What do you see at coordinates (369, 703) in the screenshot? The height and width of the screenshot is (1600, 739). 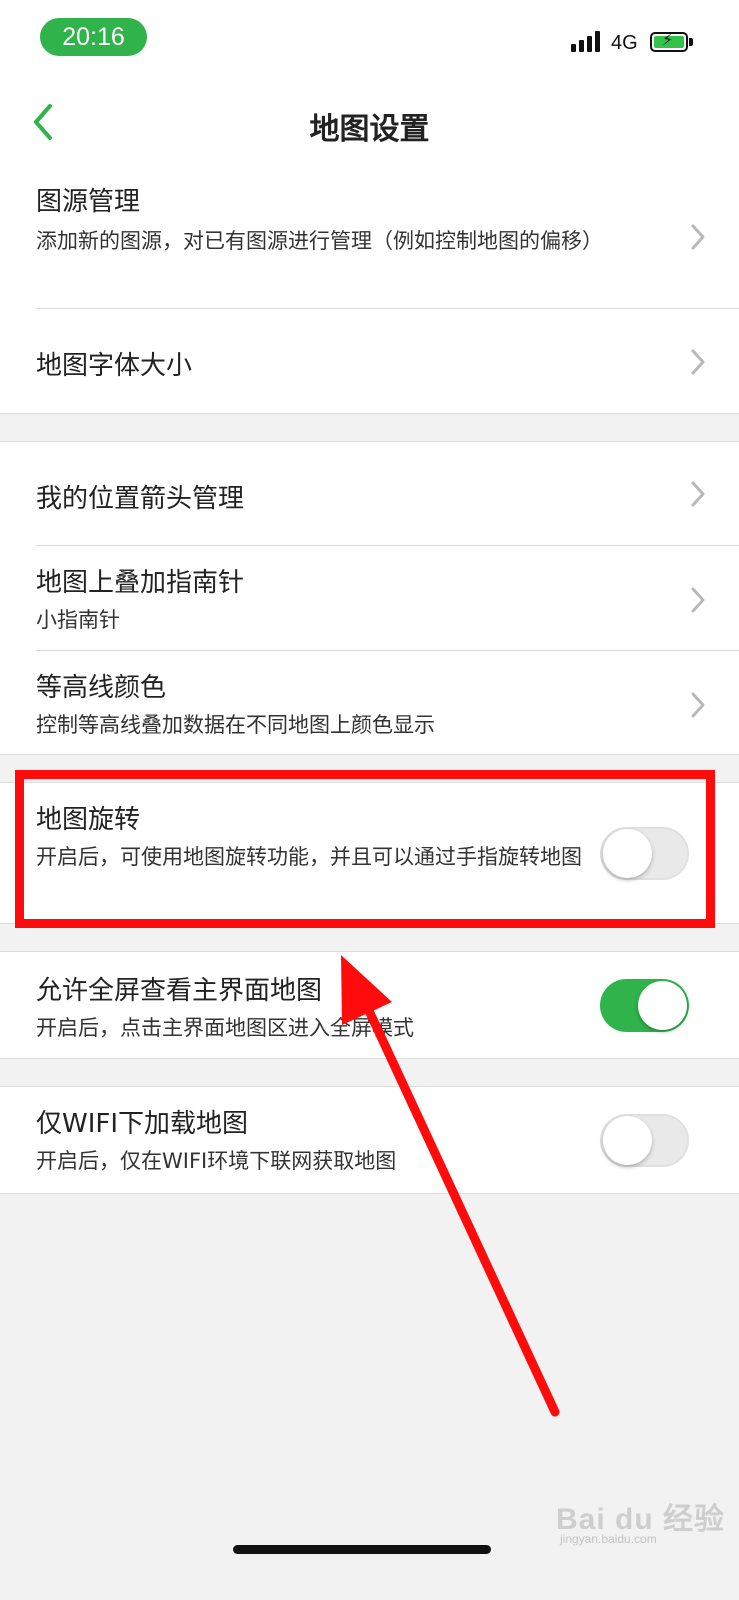 I see `row-contour-color: 等高线颜色 控制等高线叠加数据在不同地图上颜色显示` at bounding box center [369, 703].